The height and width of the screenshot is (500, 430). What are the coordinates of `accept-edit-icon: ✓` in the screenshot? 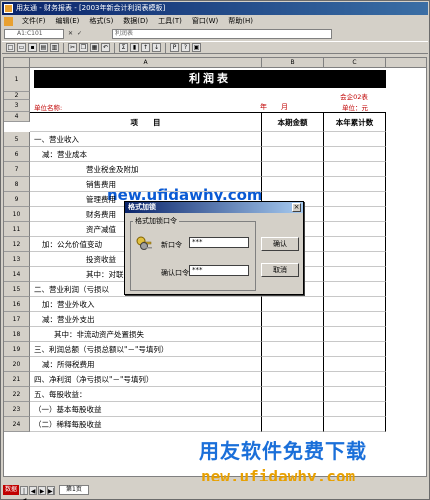 It's located at (79, 33).